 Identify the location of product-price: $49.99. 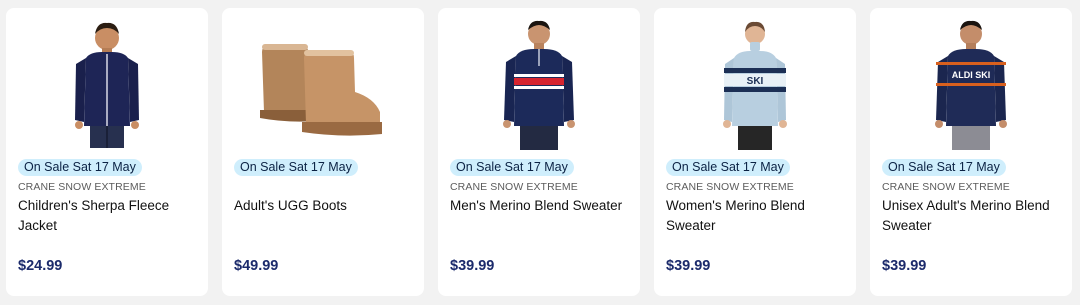
(256, 266).